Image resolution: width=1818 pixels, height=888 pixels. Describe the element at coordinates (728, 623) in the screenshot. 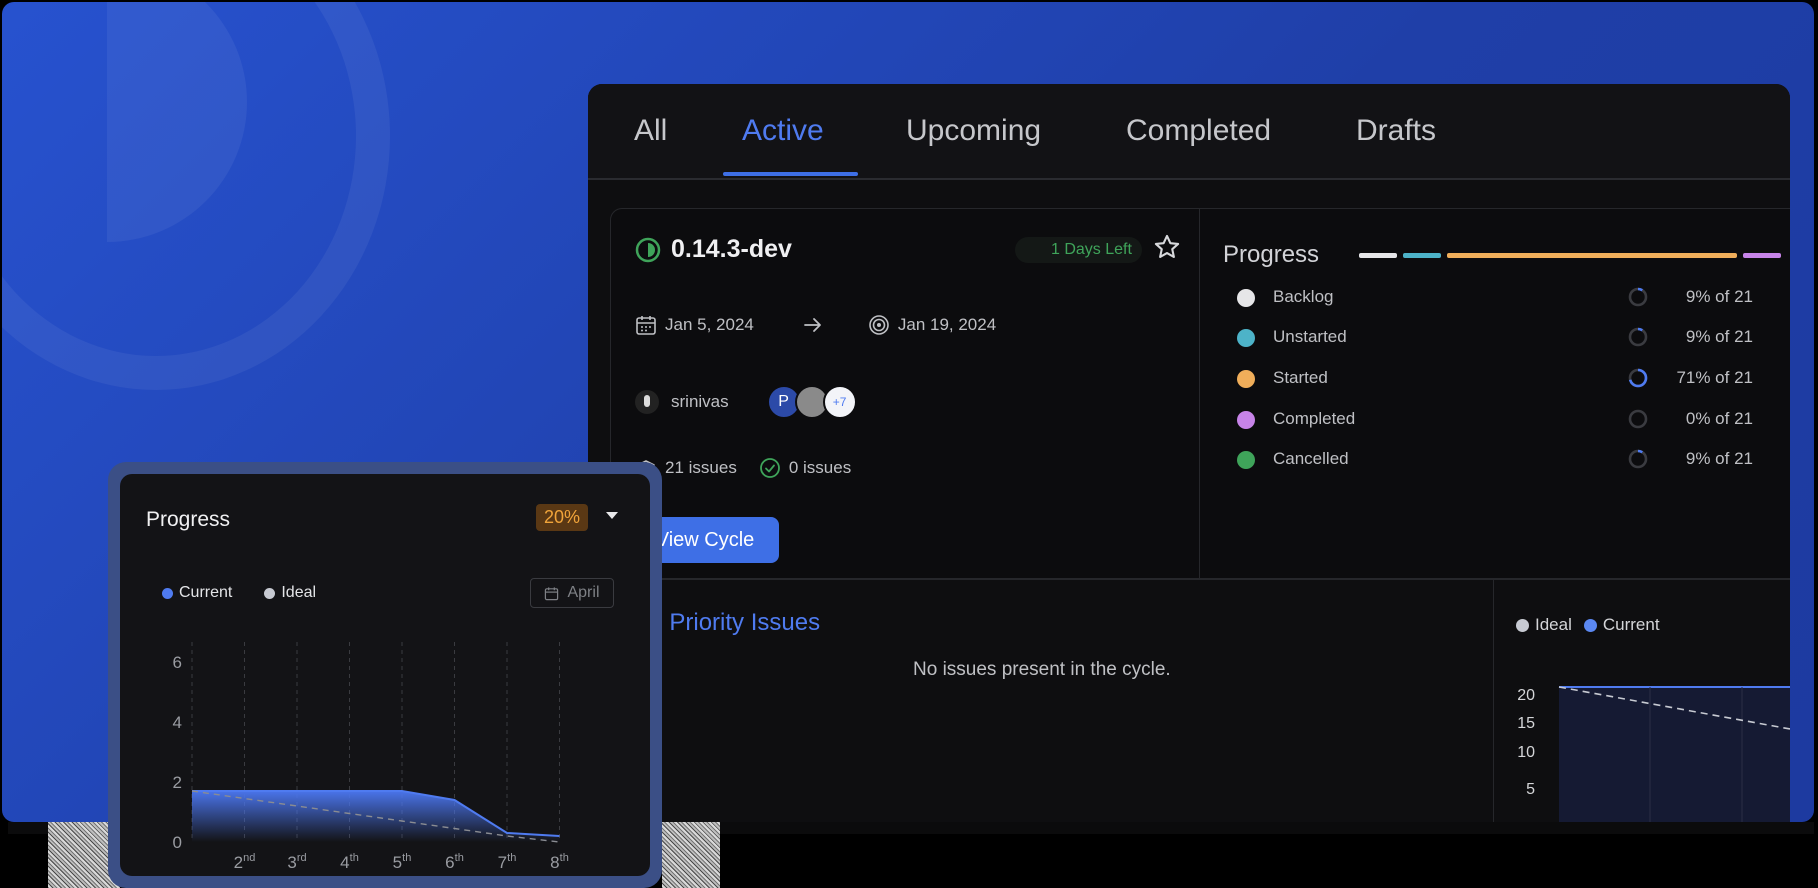

I see `high-priority-title: gh Priority Issues` at that location.